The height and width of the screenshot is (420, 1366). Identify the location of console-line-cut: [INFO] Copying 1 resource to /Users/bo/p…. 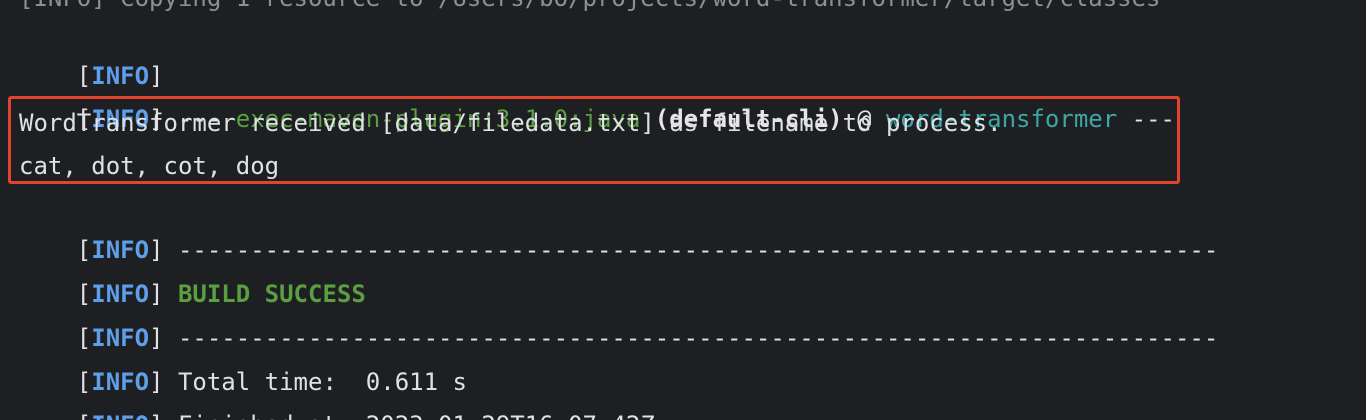
(590, 9).